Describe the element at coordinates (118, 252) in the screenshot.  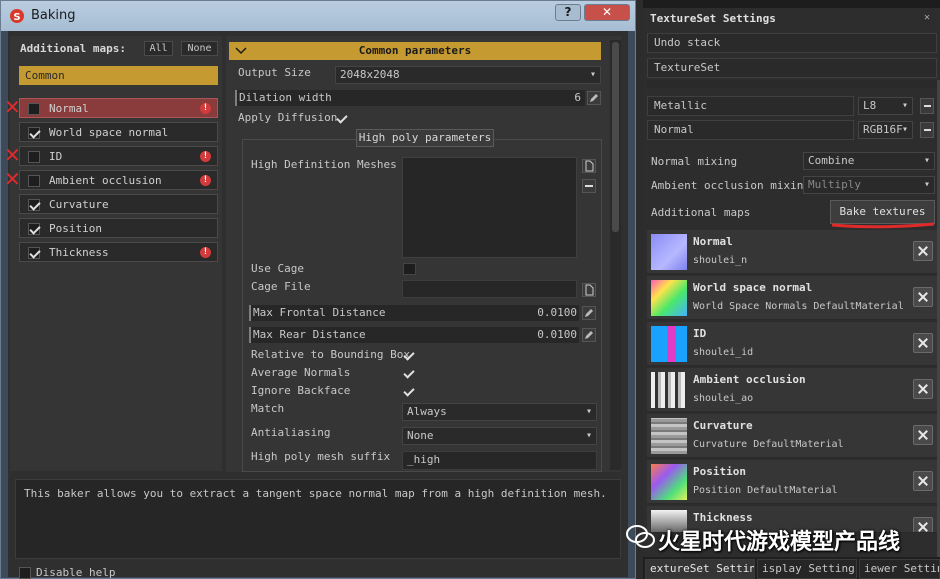
I see `map-row: Thickness!` at that location.